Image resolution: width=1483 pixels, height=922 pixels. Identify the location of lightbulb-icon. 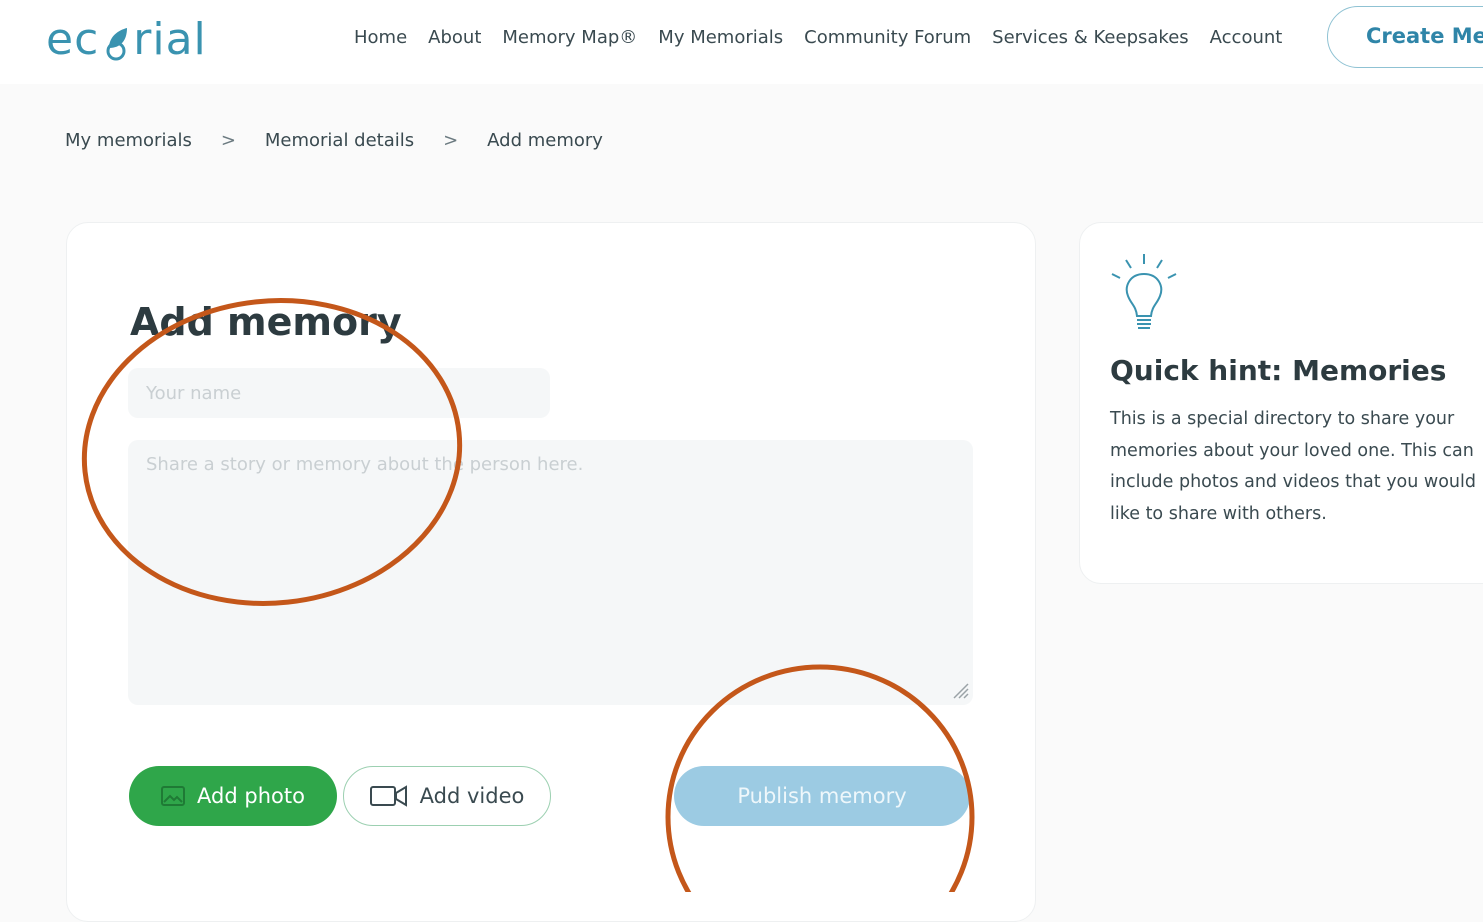
(1144, 291).